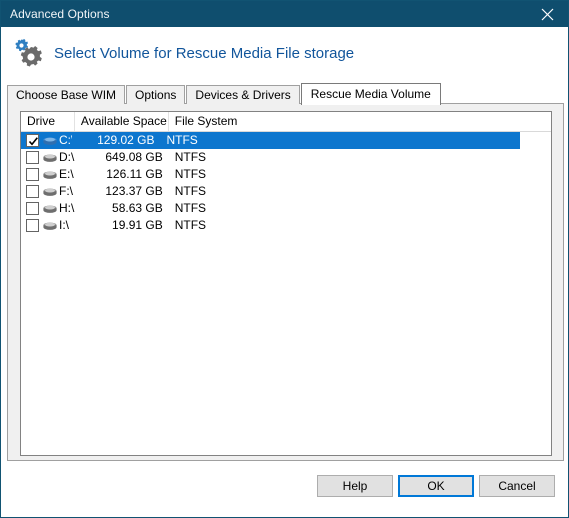 The width and height of the screenshot is (569, 518). What do you see at coordinates (66, 94) in the screenshot?
I see `tab-choose-base-wim: Choose Base WIM` at bounding box center [66, 94].